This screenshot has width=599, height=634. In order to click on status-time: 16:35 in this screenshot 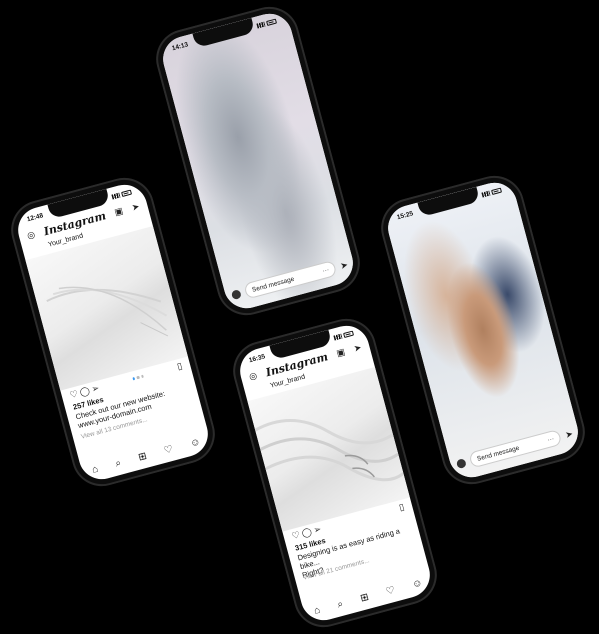, I will do `click(257, 358)`.